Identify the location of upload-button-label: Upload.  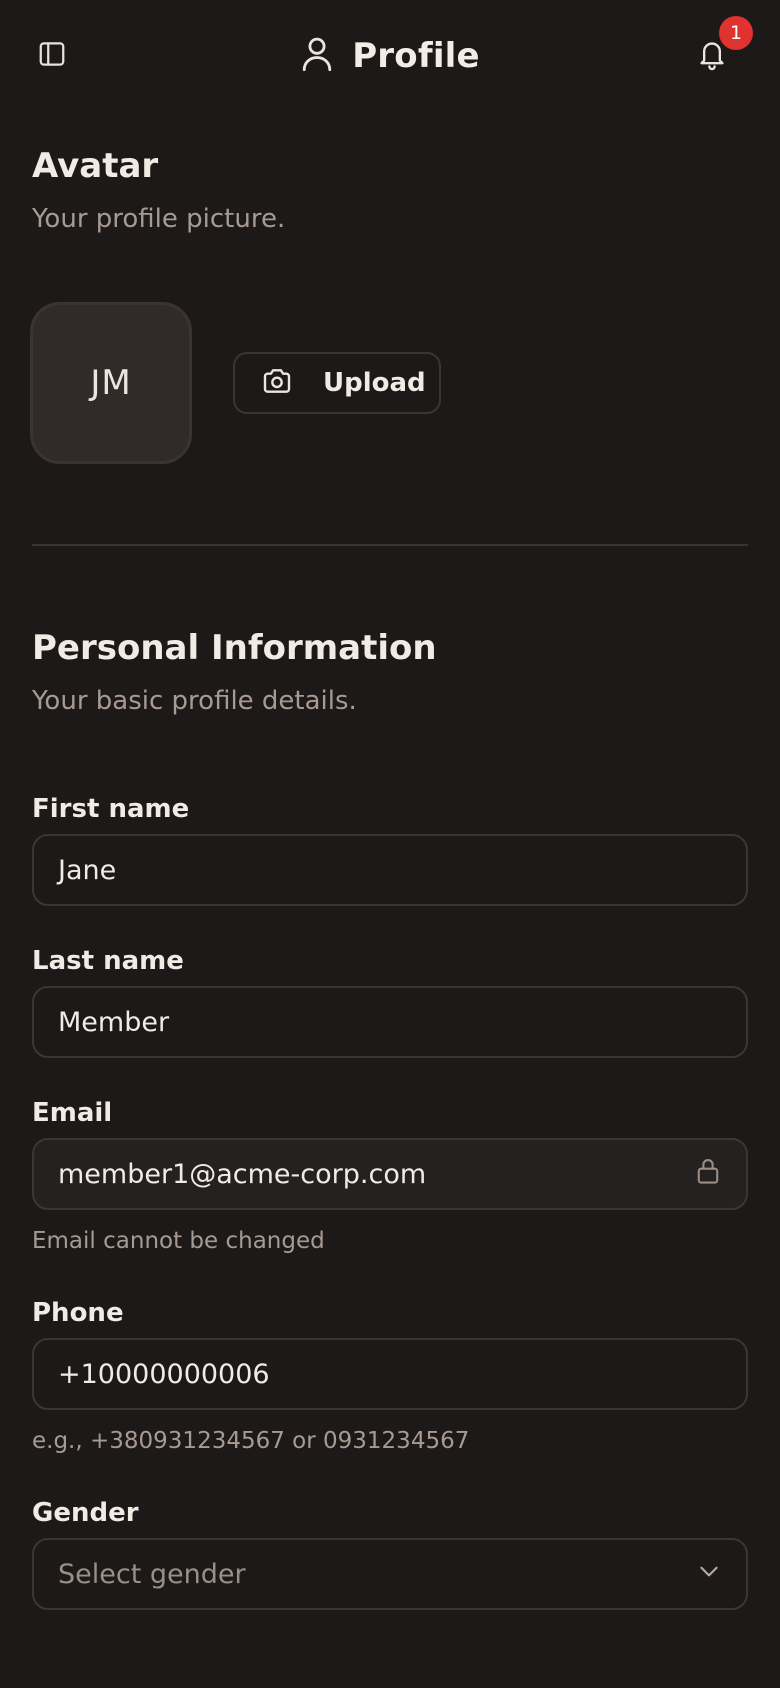
(374, 383).